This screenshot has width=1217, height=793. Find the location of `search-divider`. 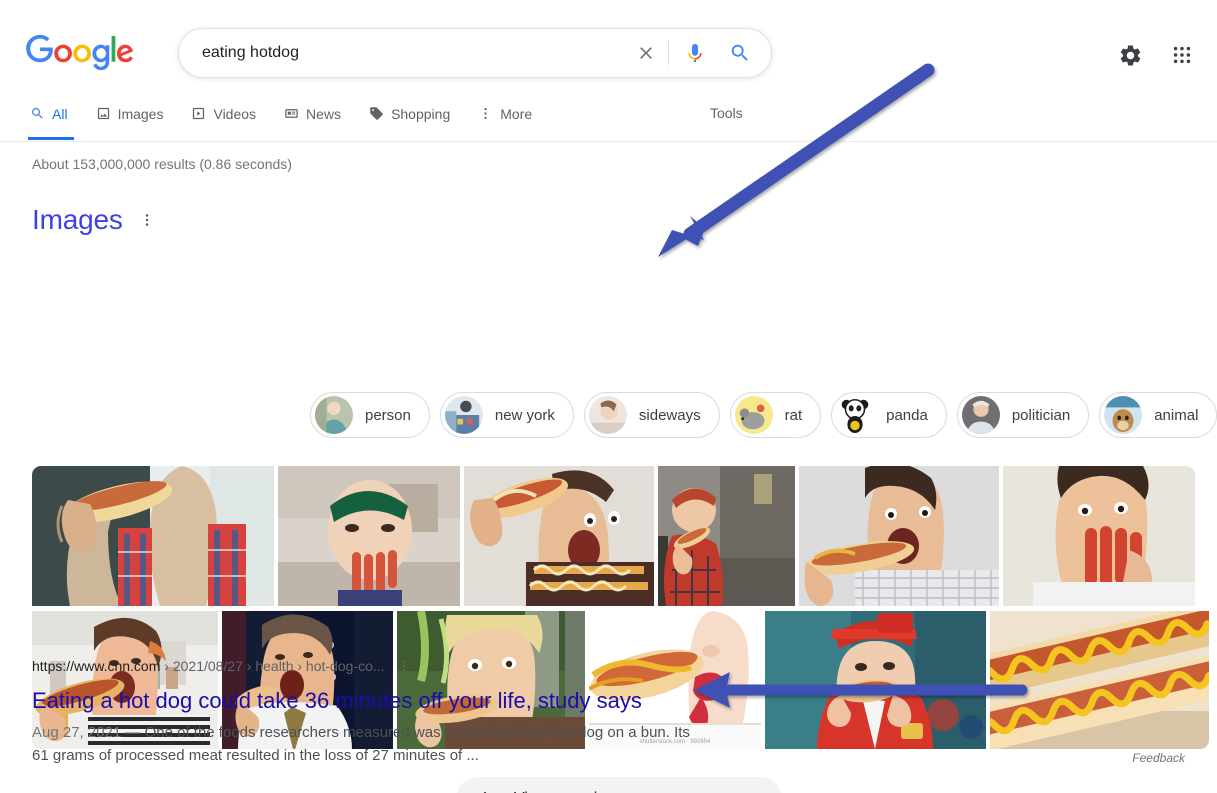

search-divider is located at coordinates (668, 53).